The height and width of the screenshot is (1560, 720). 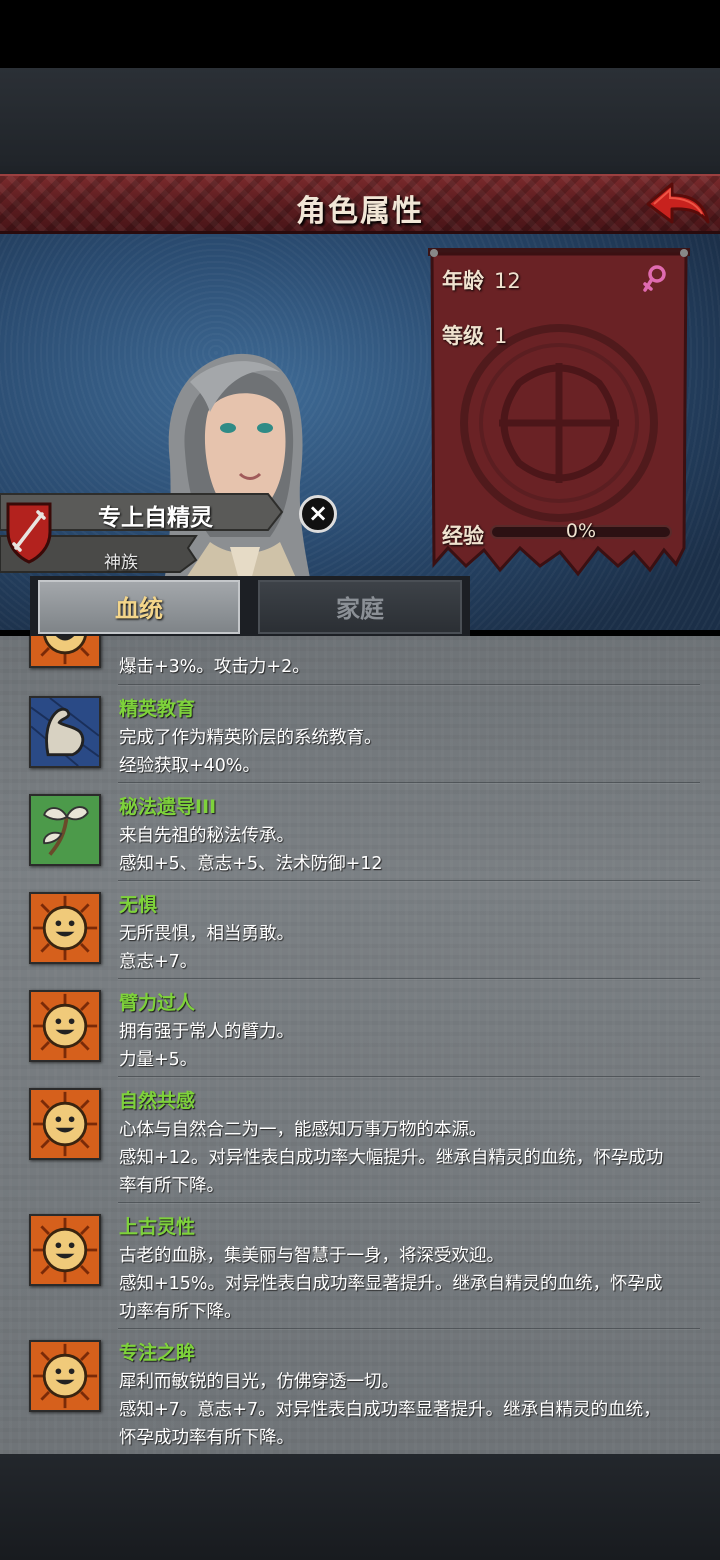 What do you see at coordinates (677, 205) in the screenshot?
I see `back-arrow-icon` at bounding box center [677, 205].